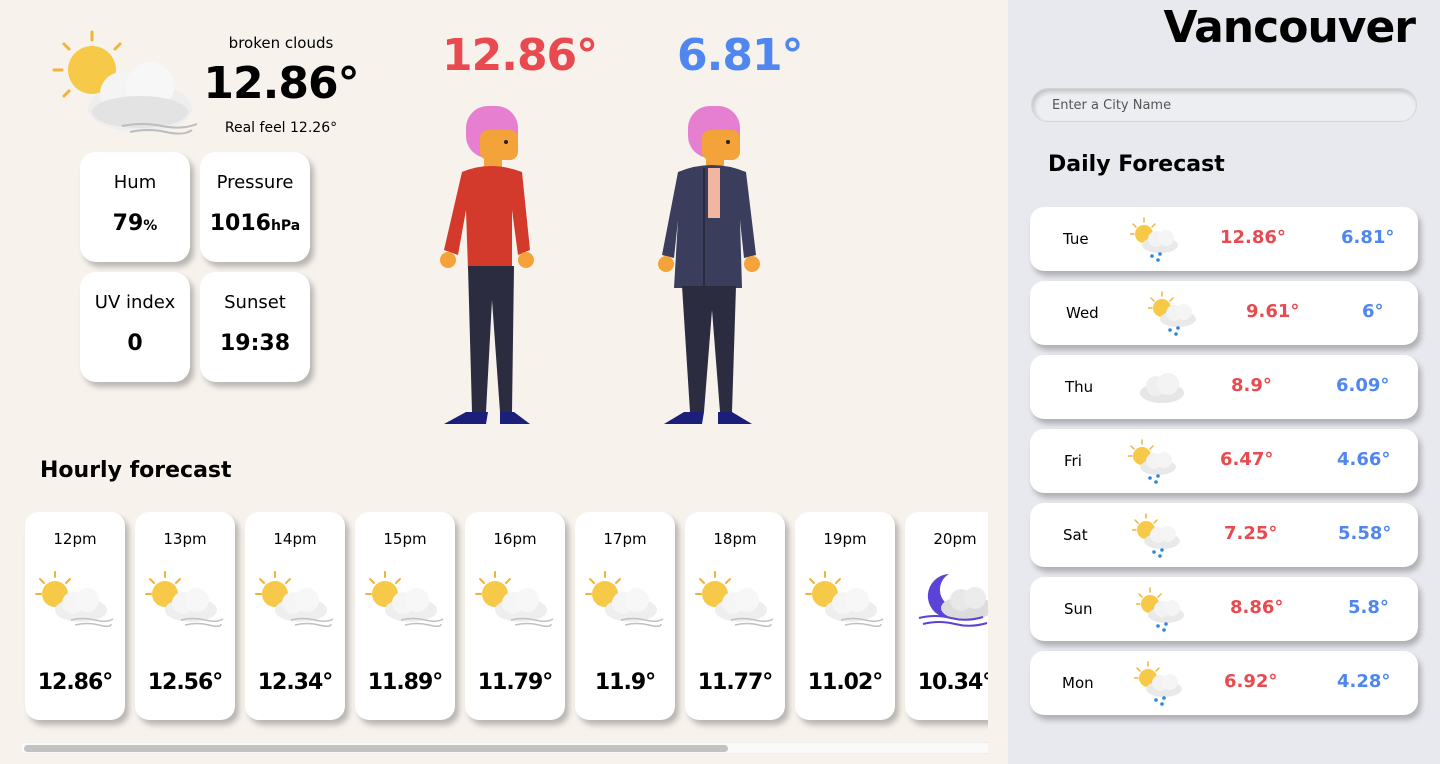 This screenshot has width=1440, height=764. What do you see at coordinates (135, 223) in the screenshot?
I see `humidity-value: 79%` at bounding box center [135, 223].